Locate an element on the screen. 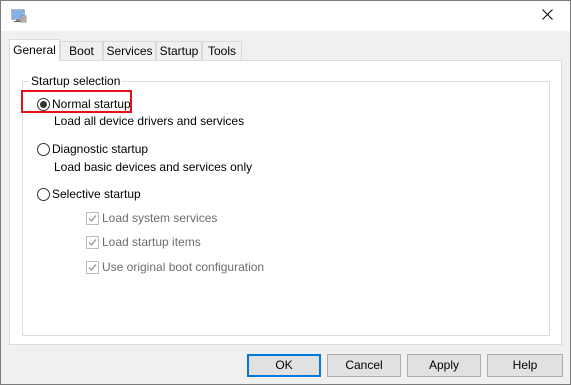  tab-boot: Boot is located at coordinates (81, 50).